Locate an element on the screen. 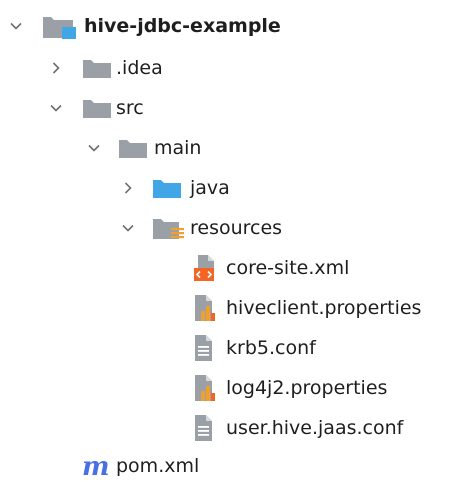 This screenshot has height=486, width=461. tree-item-root: hive-jdbc-example is located at coordinates (230, 26).